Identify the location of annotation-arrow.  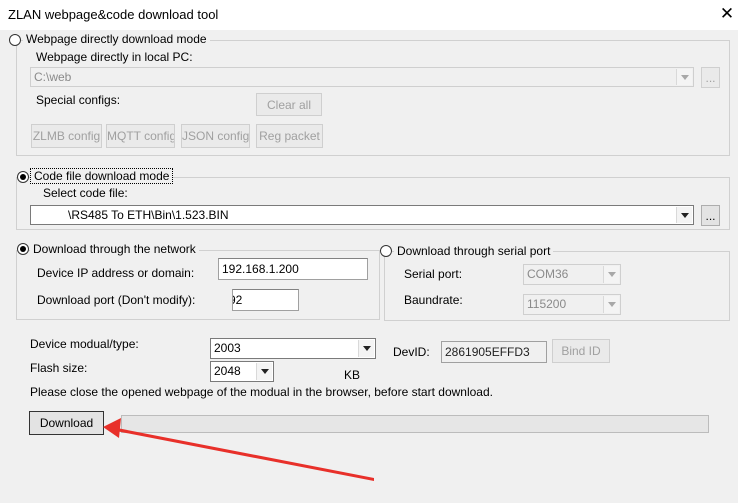
(238, 449).